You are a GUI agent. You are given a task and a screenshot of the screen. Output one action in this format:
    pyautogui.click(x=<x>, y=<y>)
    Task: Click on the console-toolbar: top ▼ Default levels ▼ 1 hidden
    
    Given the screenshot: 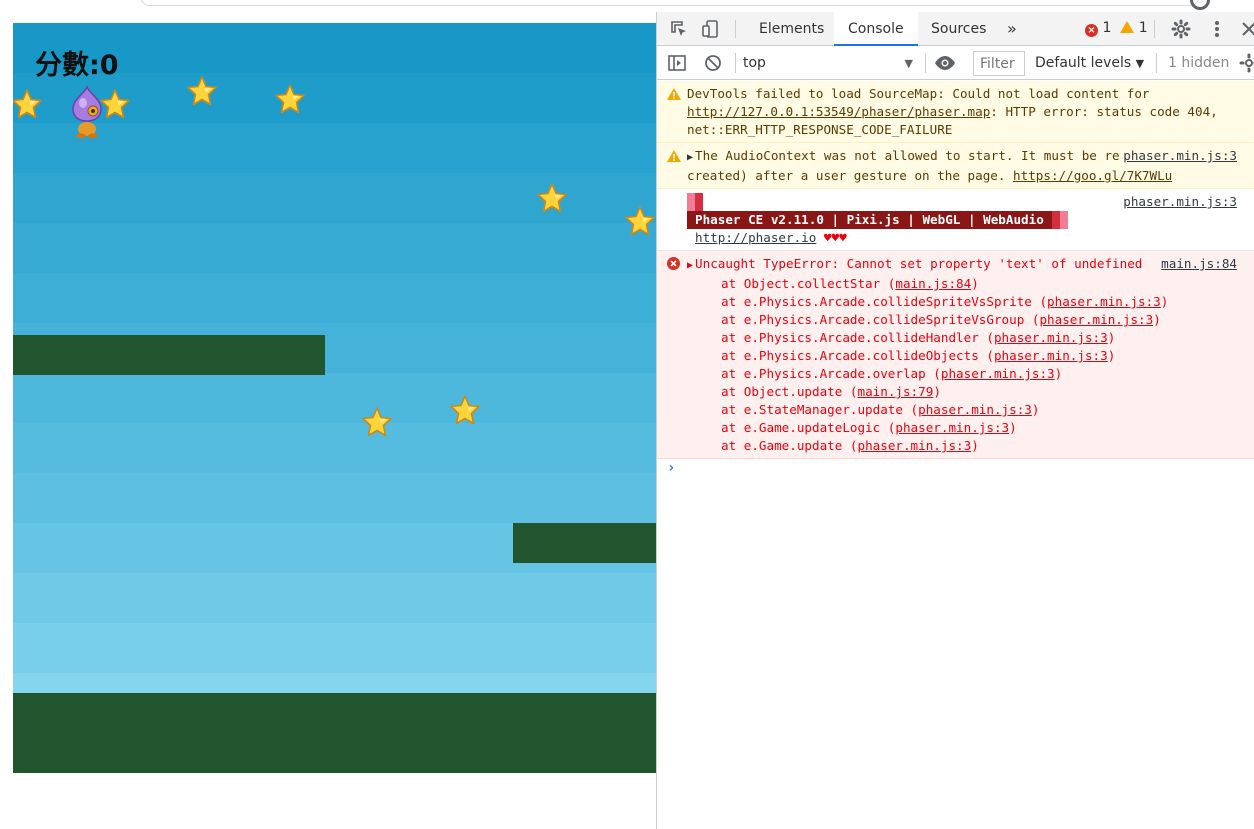 What is the action you would take?
    pyautogui.click(x=955, y=63)
    